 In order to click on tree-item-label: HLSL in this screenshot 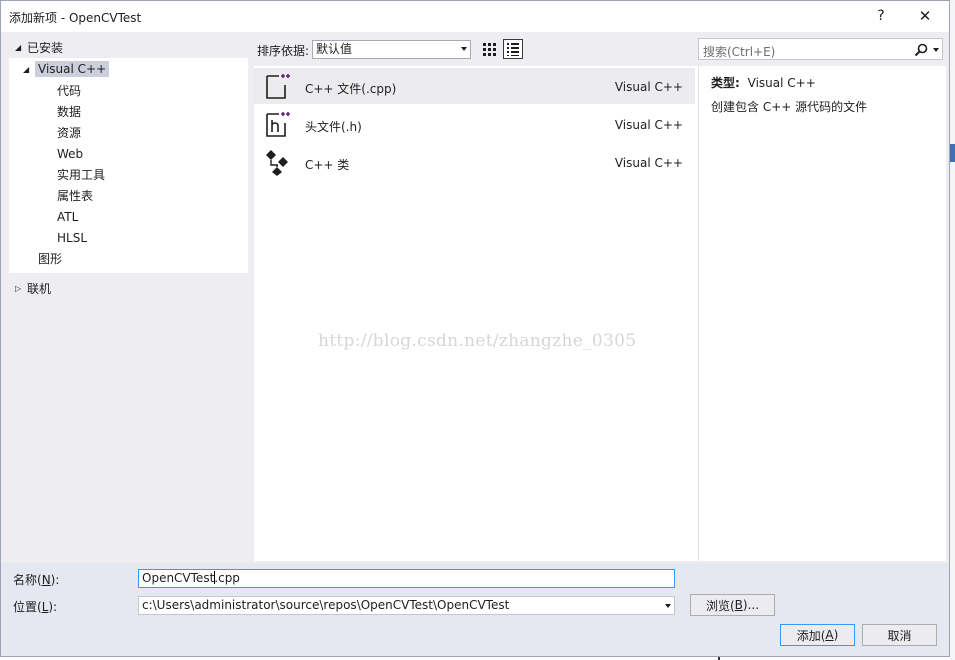, I will do `click(72, 237)`.